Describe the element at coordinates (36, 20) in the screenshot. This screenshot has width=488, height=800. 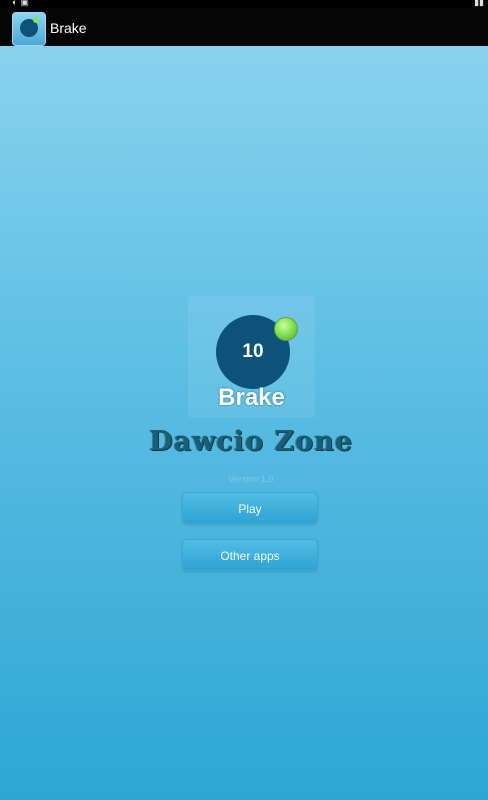
I see `ball-icon` at that location.